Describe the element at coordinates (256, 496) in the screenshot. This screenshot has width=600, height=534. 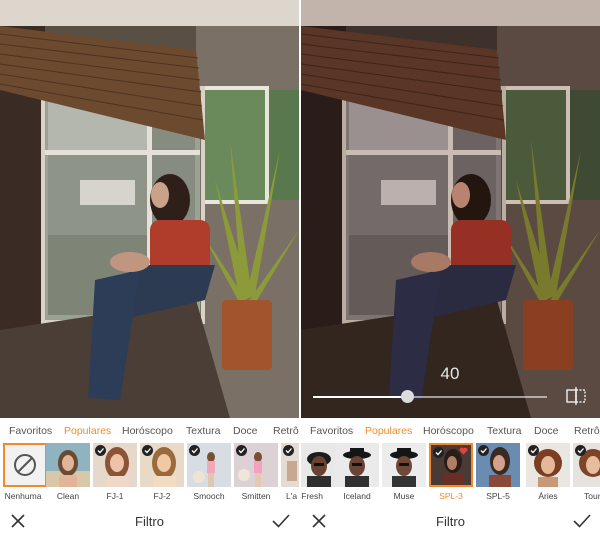
I see `filter-label: Smitten` at that location.